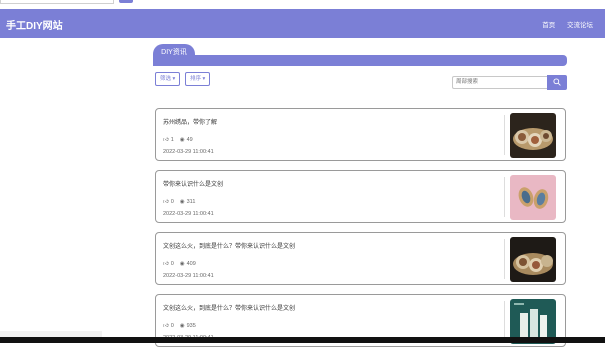 This screenshot has width=605, height=347. I want to click on search-button, so click(557, 82).